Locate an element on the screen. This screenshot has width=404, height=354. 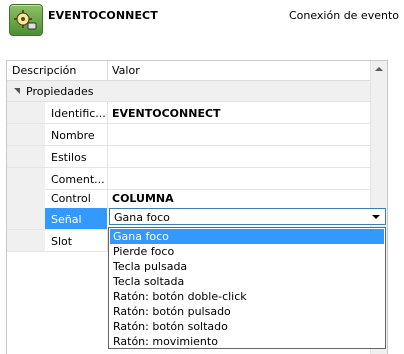
combobox-value: Gana foco is located at coordinates (142, 217).